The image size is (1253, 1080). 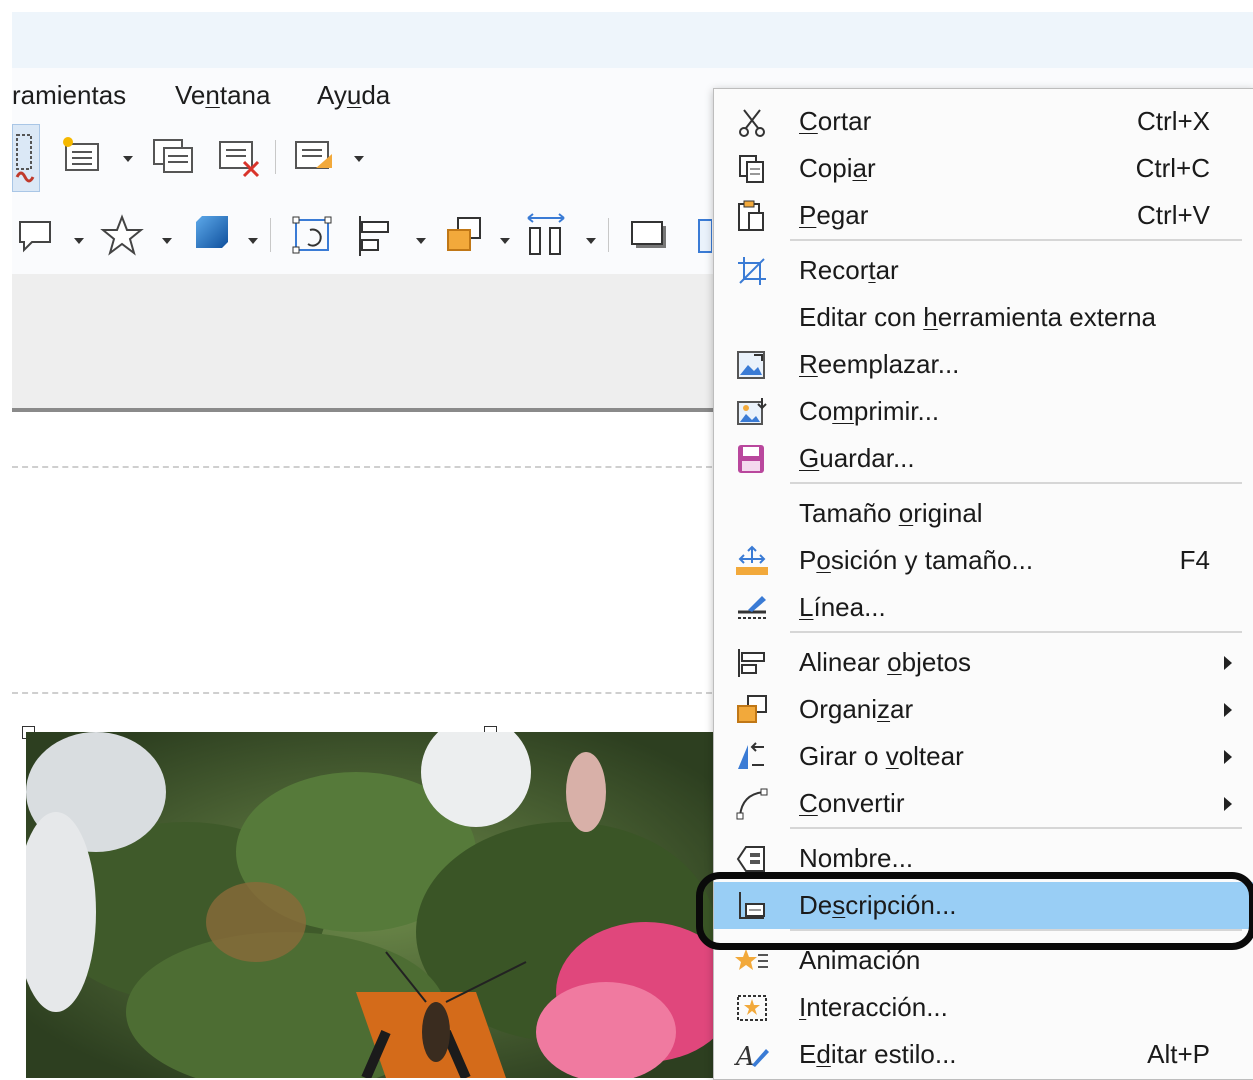 What do you see at coordinates (752, 459) in the screenshot?
I see `save-icon` at bounding box center [752, 459].